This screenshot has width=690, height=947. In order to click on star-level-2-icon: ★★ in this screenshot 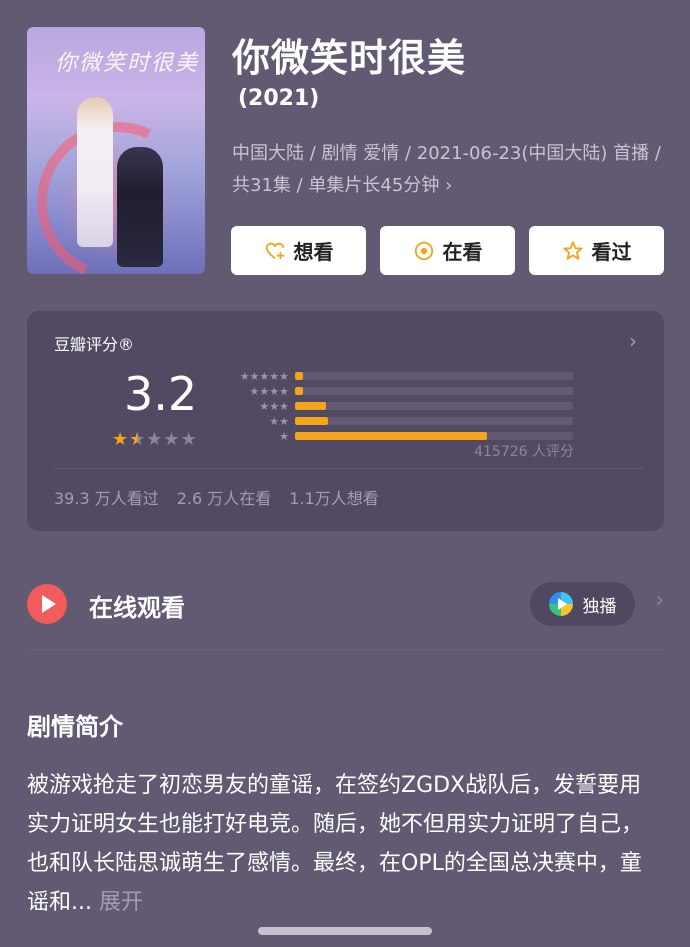, I will do `click(279, 421)`.